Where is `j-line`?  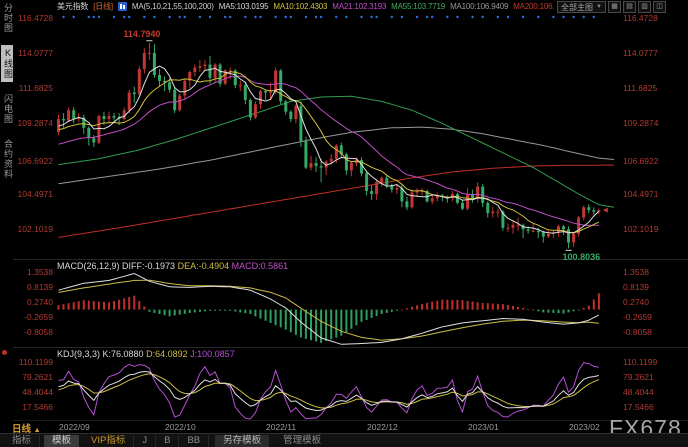
j-line is located at coordinates (328, 391).